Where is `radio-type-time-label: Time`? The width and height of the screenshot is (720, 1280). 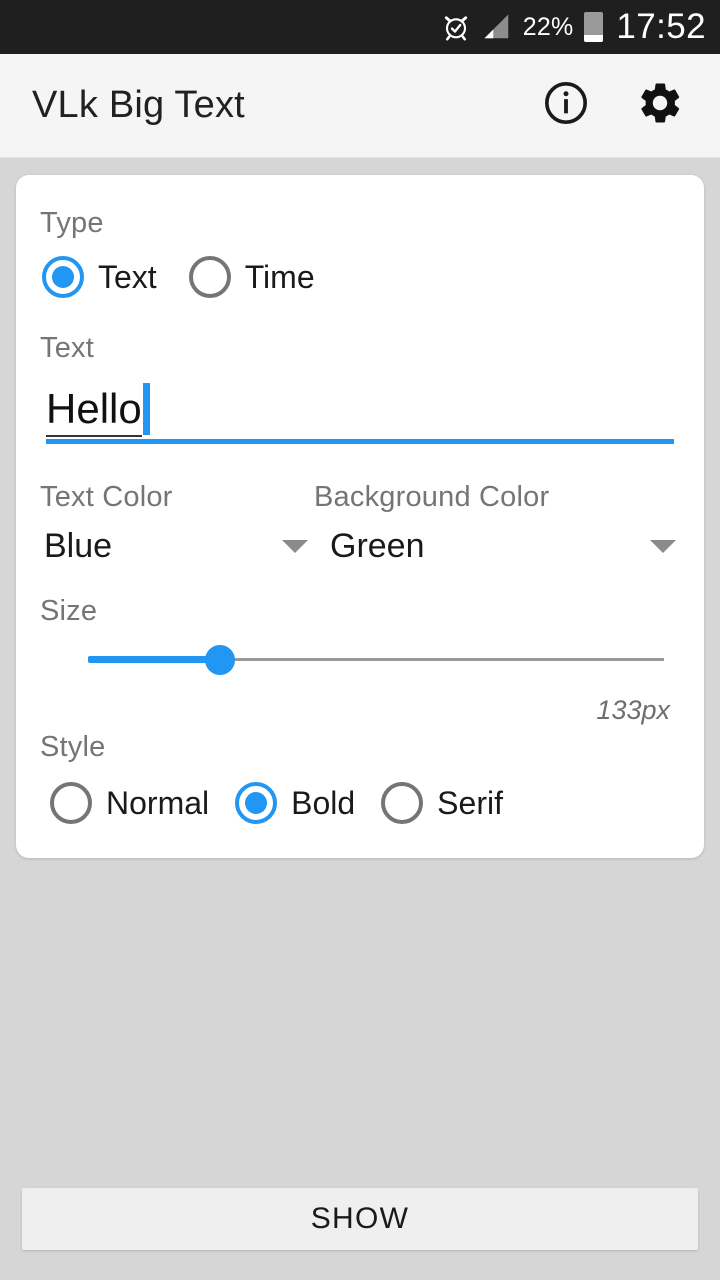 radio-type-time-label: Time is located at coordinates (279, 276).